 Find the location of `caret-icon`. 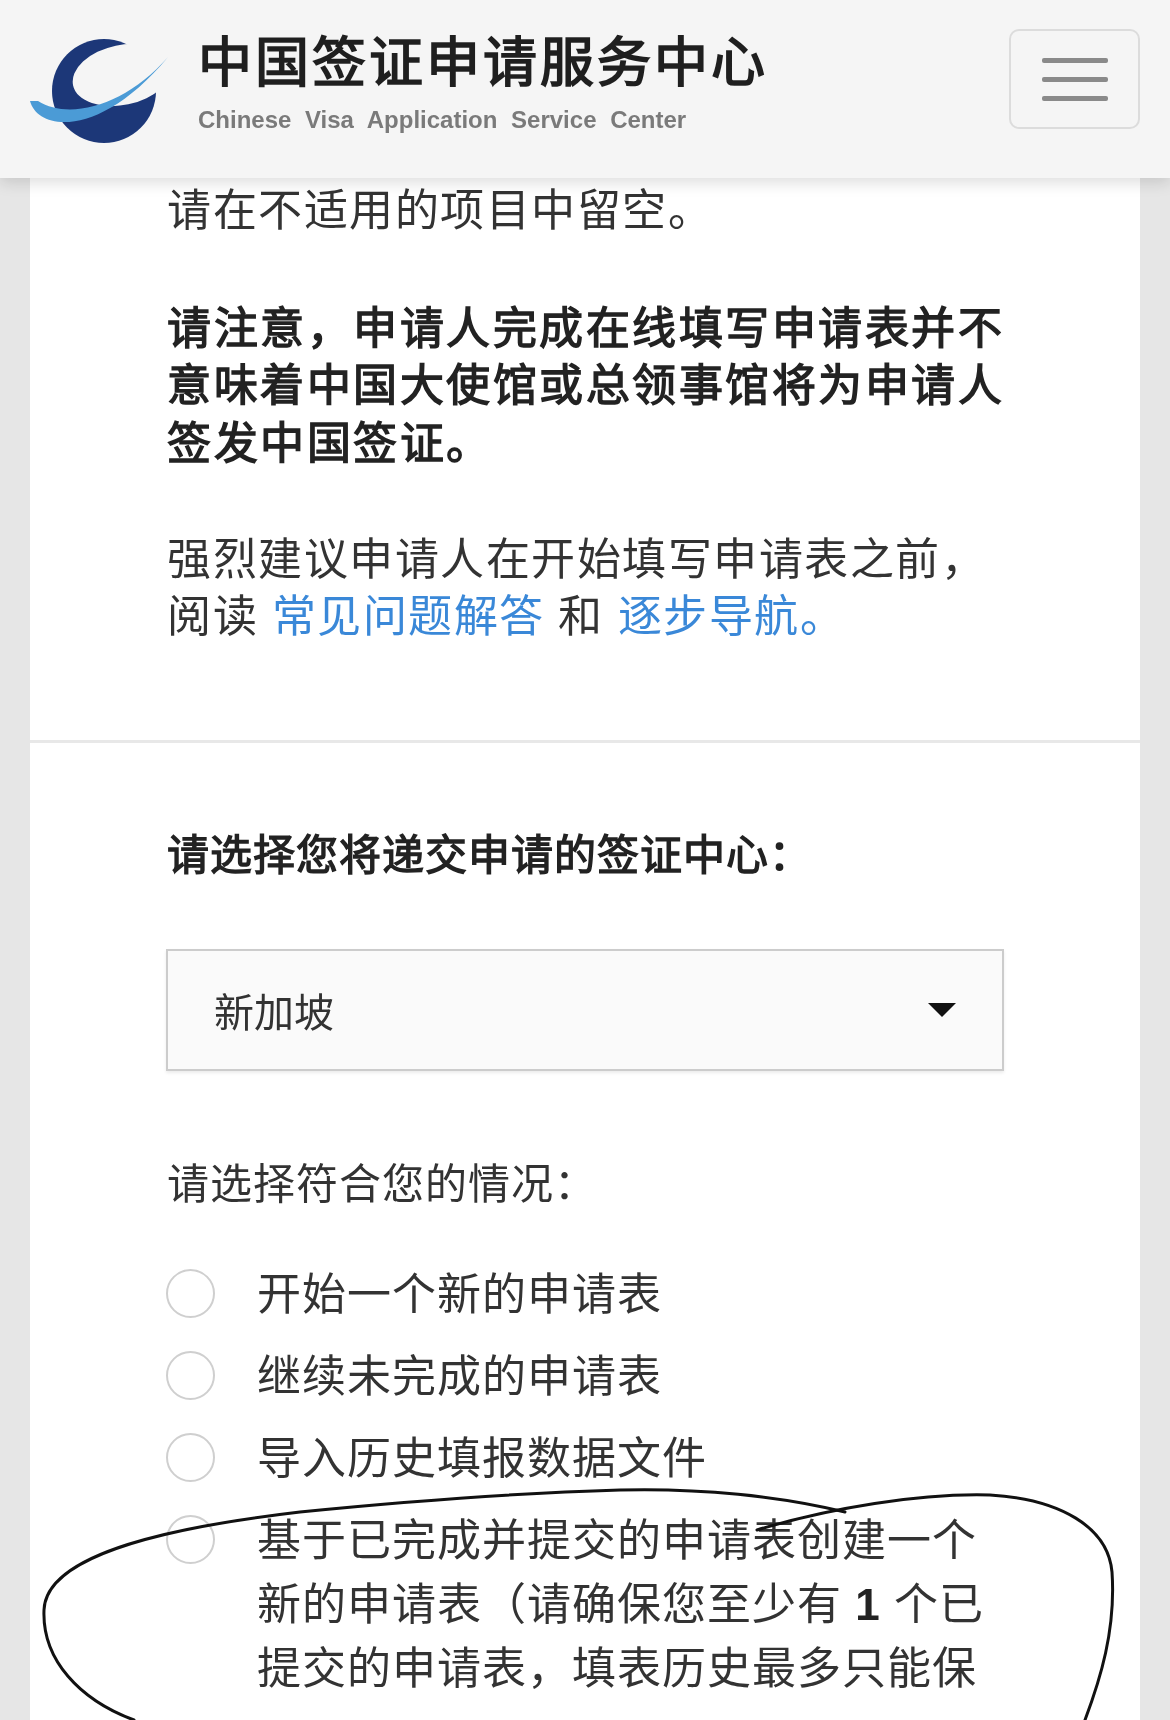

caret-icon is located at coordinates (942, 1010).